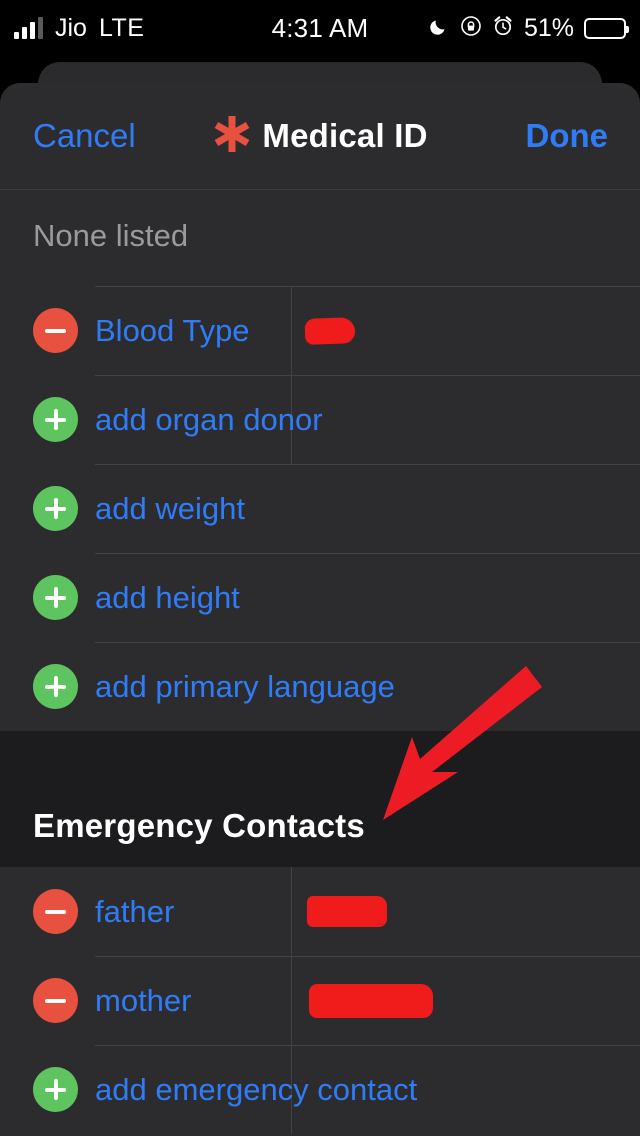 The height and width of the screenshot is (1136, 640). What do you see at coordinates (232, 136) in the screenshot?
I see `medical-id-star-icon` at bounding box center [232, 136].